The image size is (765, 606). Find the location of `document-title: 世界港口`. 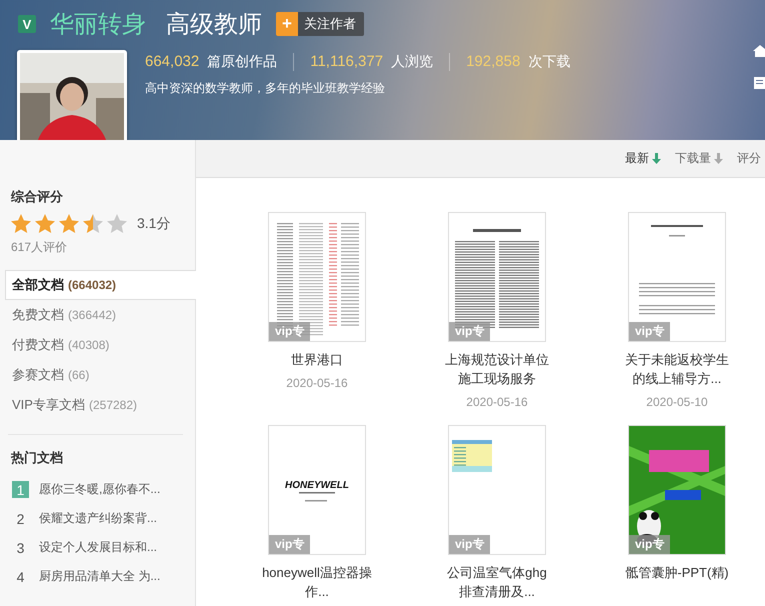

document-title: 世界港口 is located at coordinates (317, 359).